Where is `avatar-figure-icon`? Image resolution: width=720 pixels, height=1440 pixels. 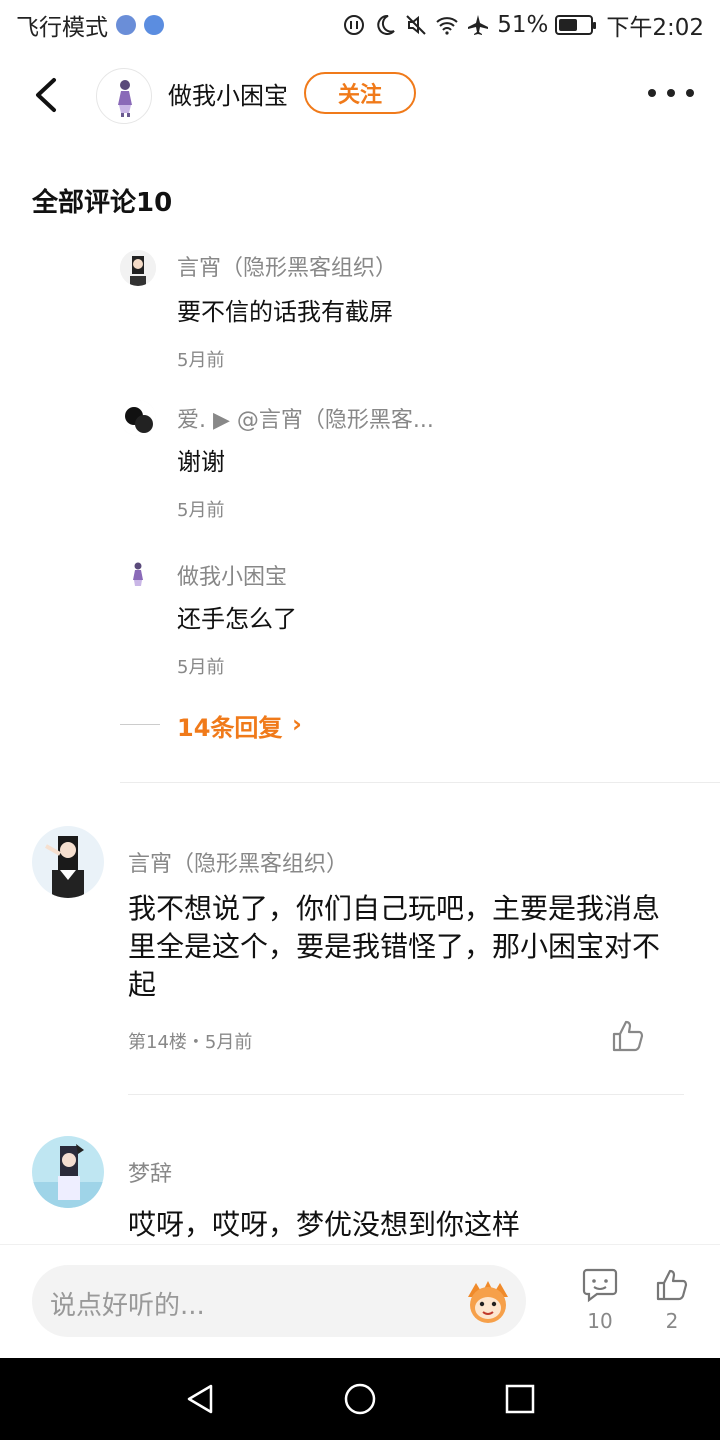
avatar-figure-icon is located at coordinates (125, 98).